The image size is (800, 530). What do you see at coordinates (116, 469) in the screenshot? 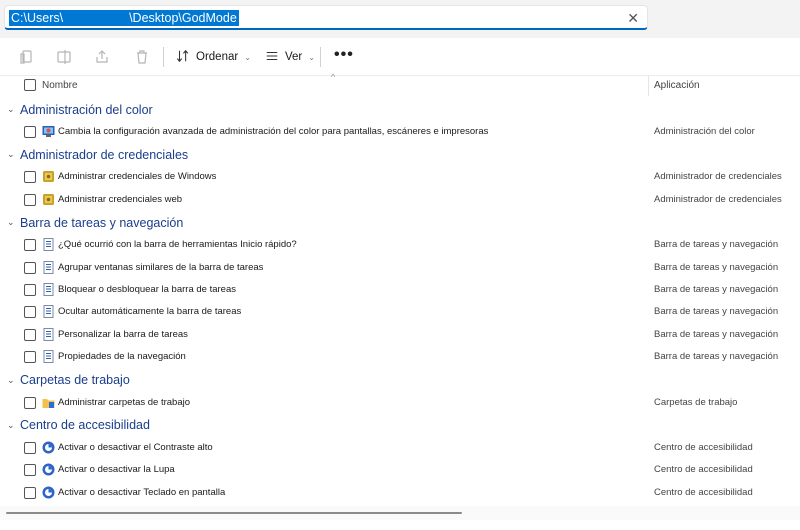
I see `item-name: Activar o desactivar la Lupa` at bounding box center [116, 469].